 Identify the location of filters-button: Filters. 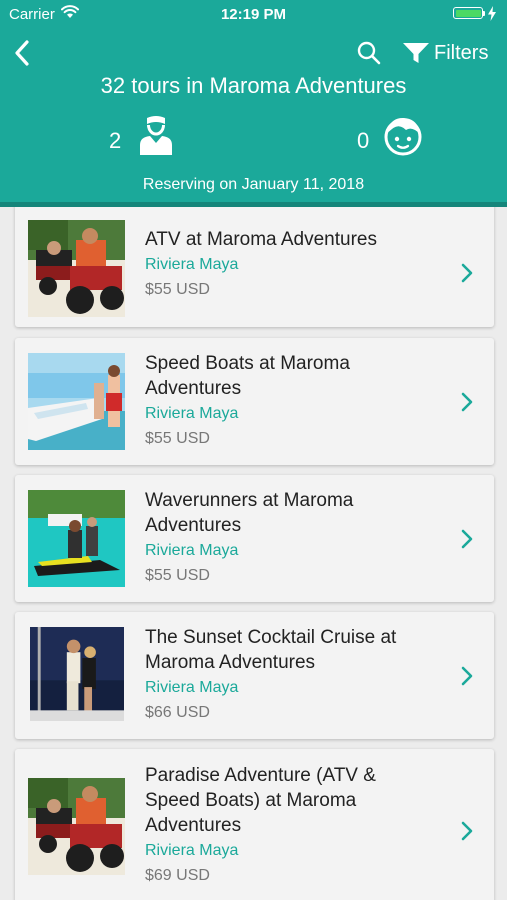
(445, 53).